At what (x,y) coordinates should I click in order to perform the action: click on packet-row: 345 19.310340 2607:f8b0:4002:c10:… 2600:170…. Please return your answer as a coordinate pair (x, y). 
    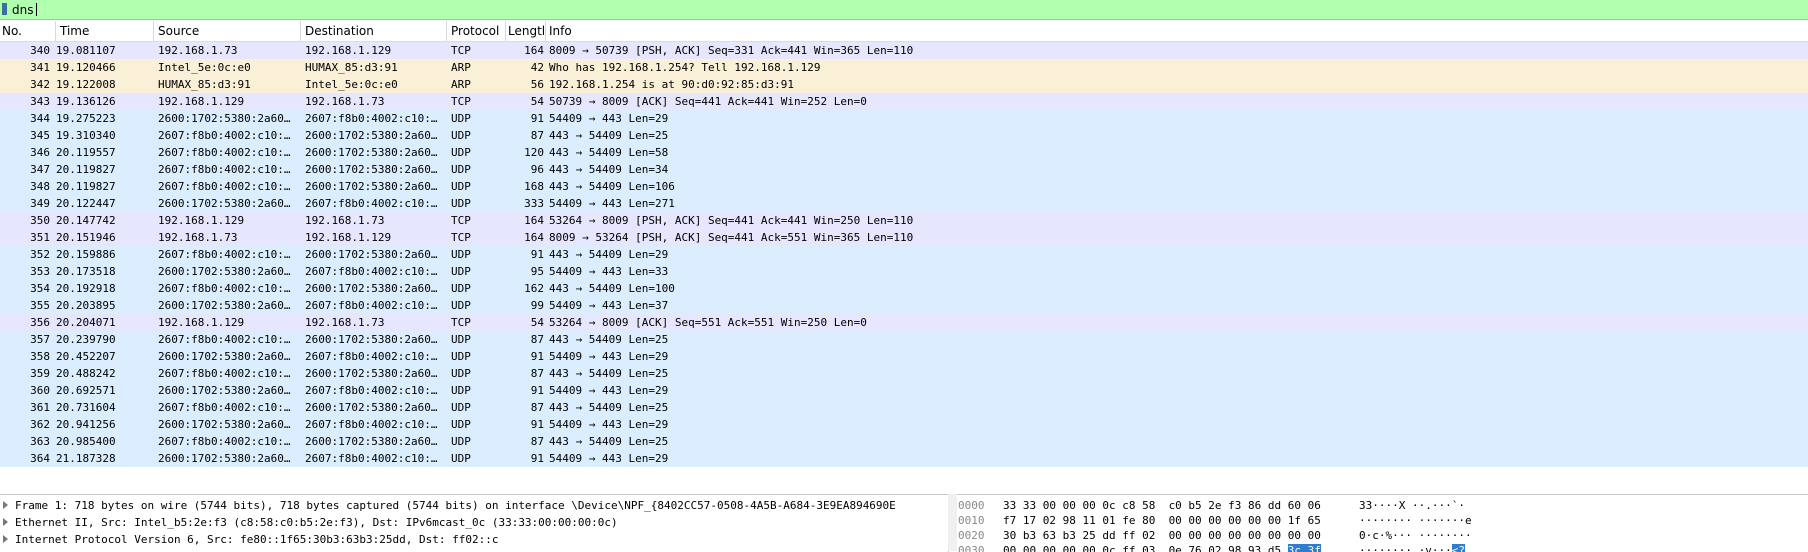
    Looking at the image, I should click on (904, 135).